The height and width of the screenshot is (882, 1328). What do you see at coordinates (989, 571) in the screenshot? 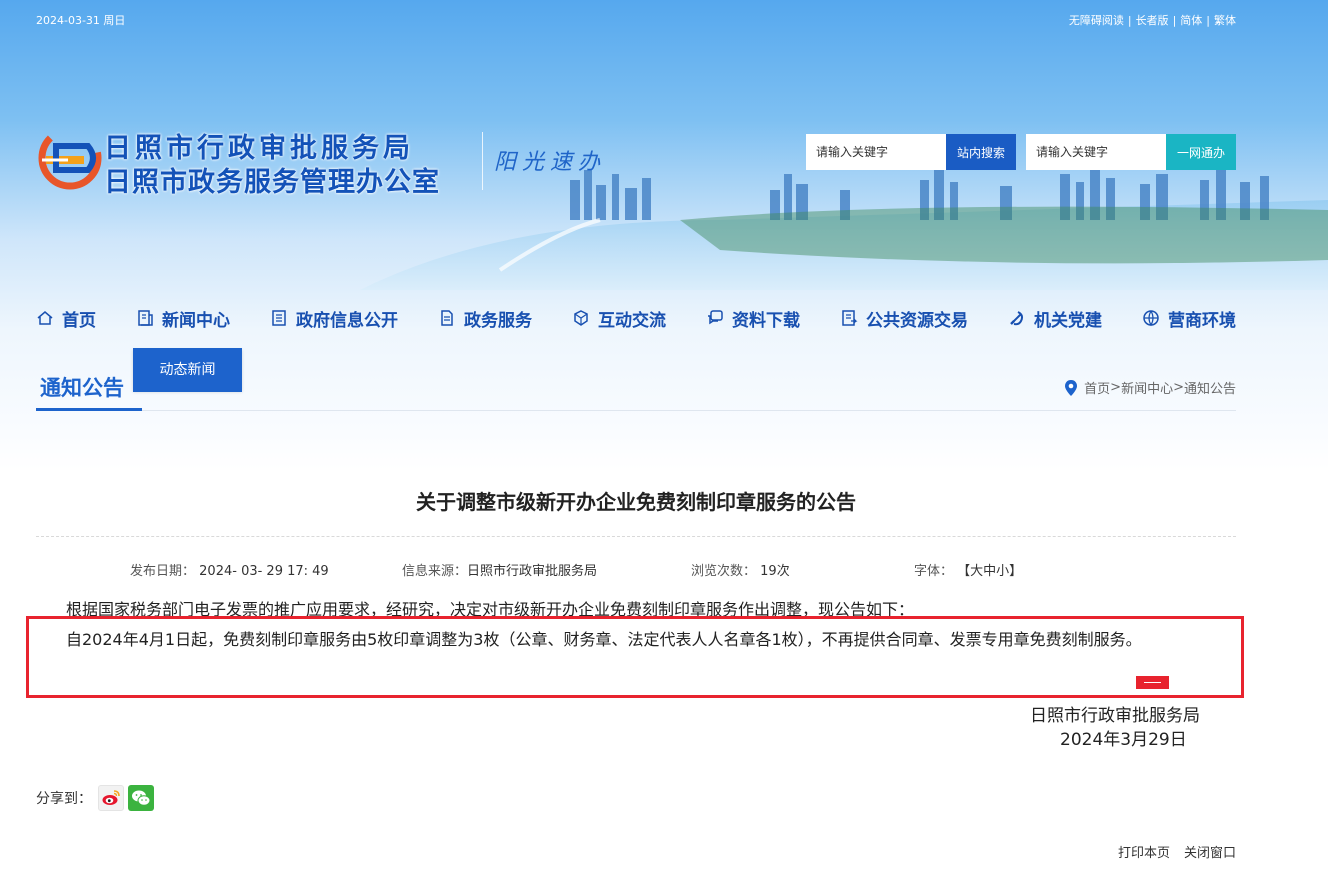
I see `font-size-switch: 【大中小】` at bounding box center [989, 571].